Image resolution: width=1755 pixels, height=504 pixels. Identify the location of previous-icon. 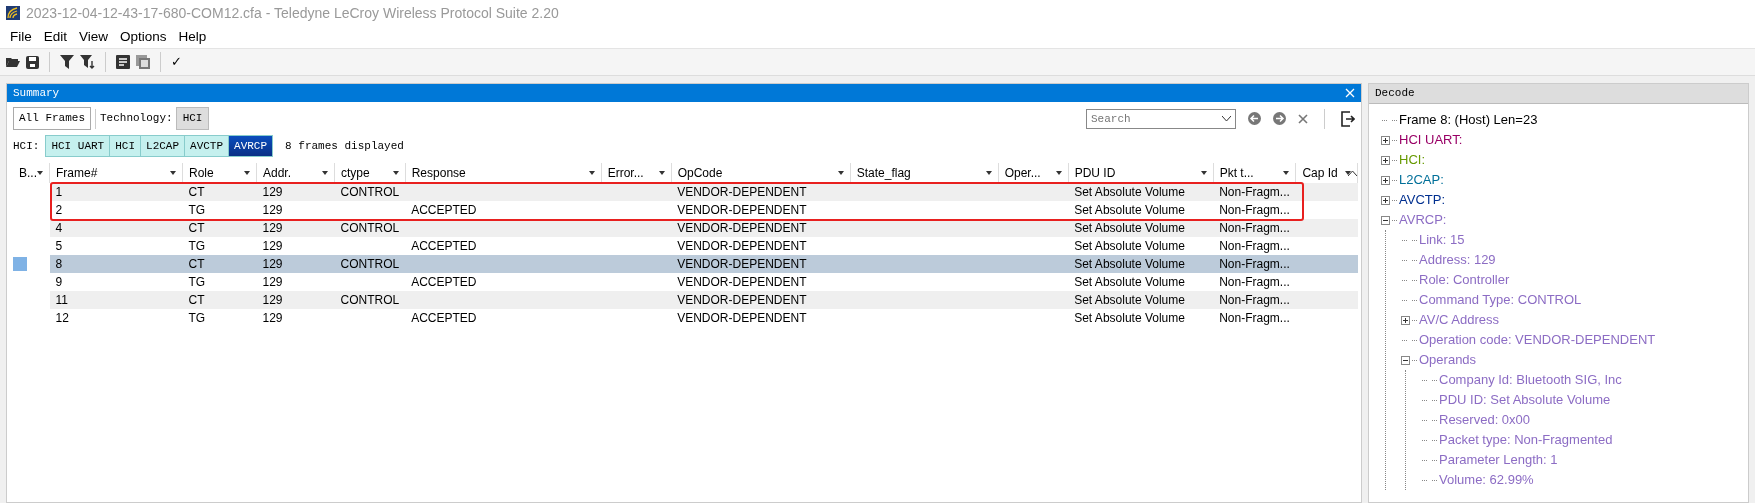
(1254, 118).